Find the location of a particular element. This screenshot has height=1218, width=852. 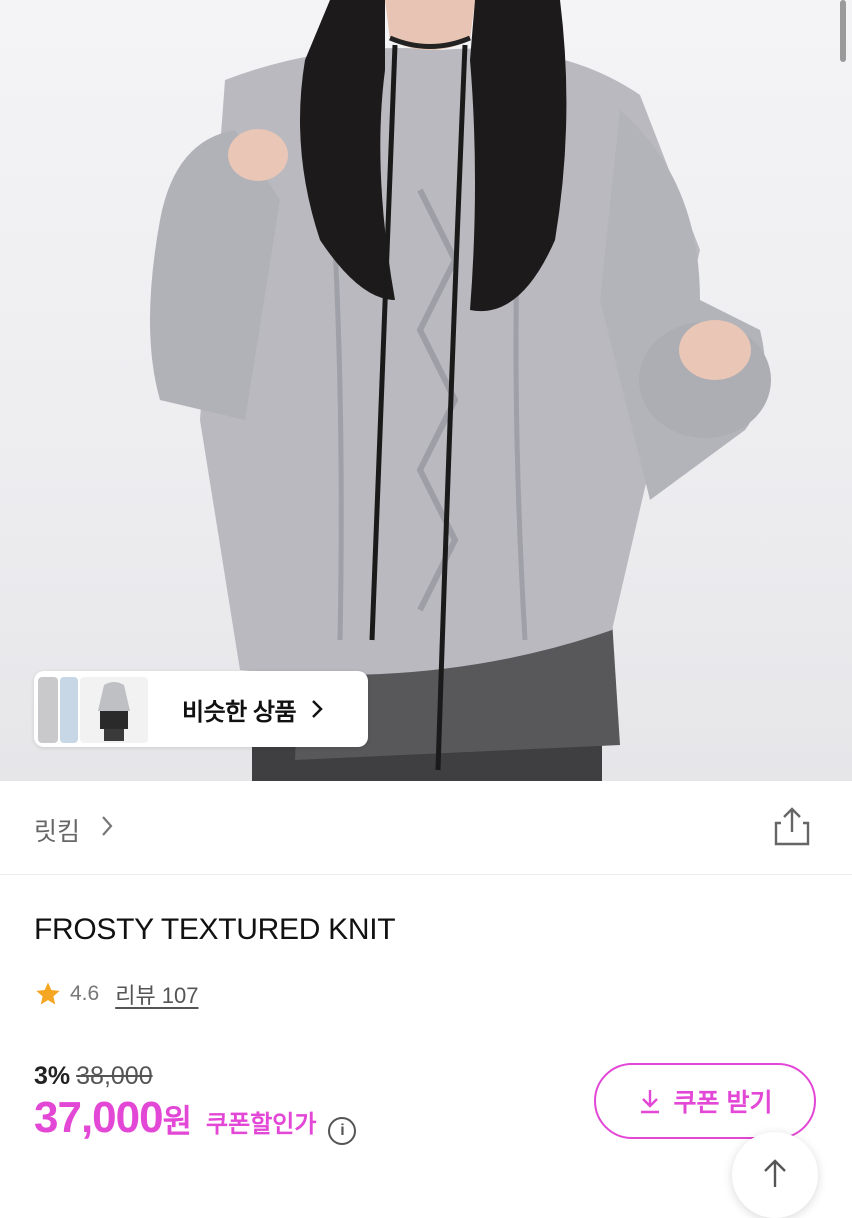

price-block: 3% 38,000 37,000 원 쿠폰할인가 i is located at coordinates (195, 1103).